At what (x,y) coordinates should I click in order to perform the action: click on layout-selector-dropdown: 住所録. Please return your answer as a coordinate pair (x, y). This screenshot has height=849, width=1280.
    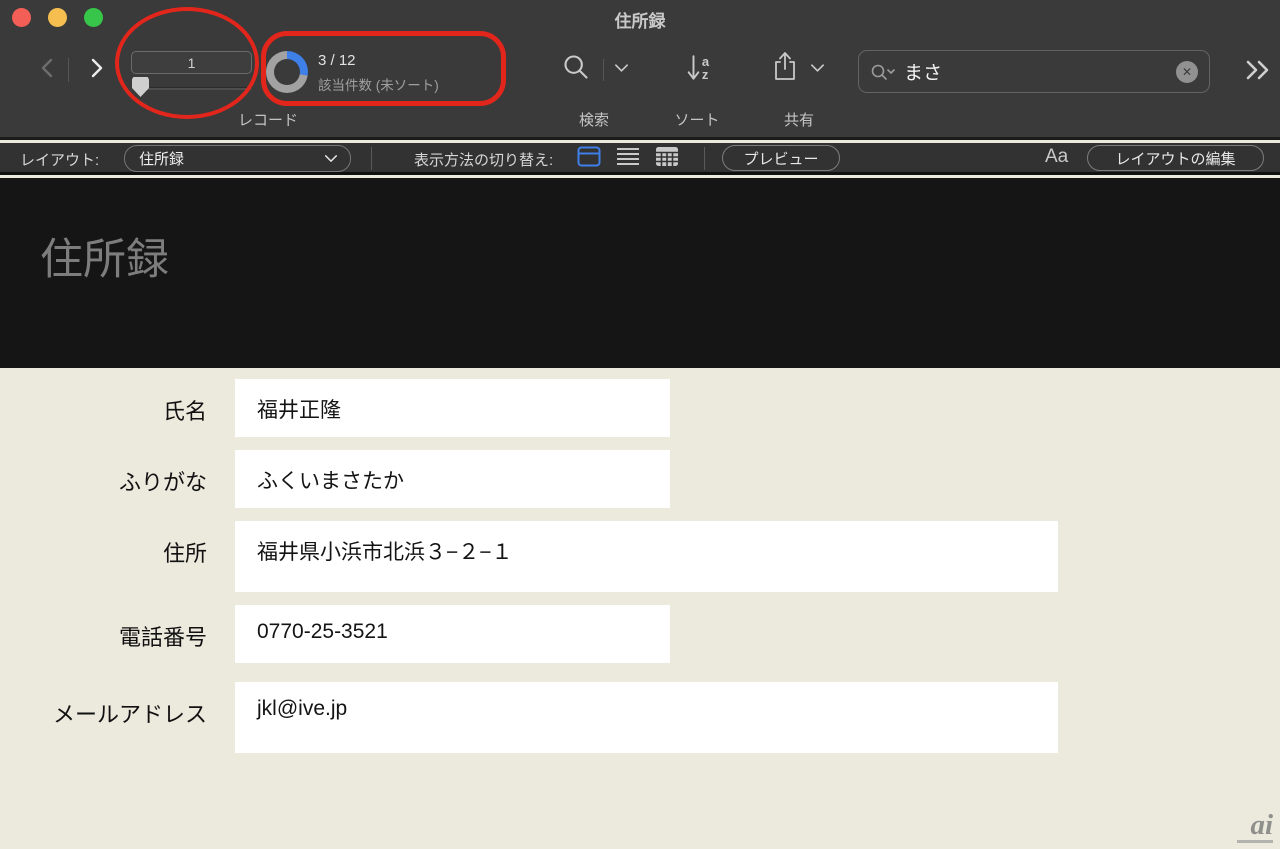
    Looking at the image, I should click on (237, 158).